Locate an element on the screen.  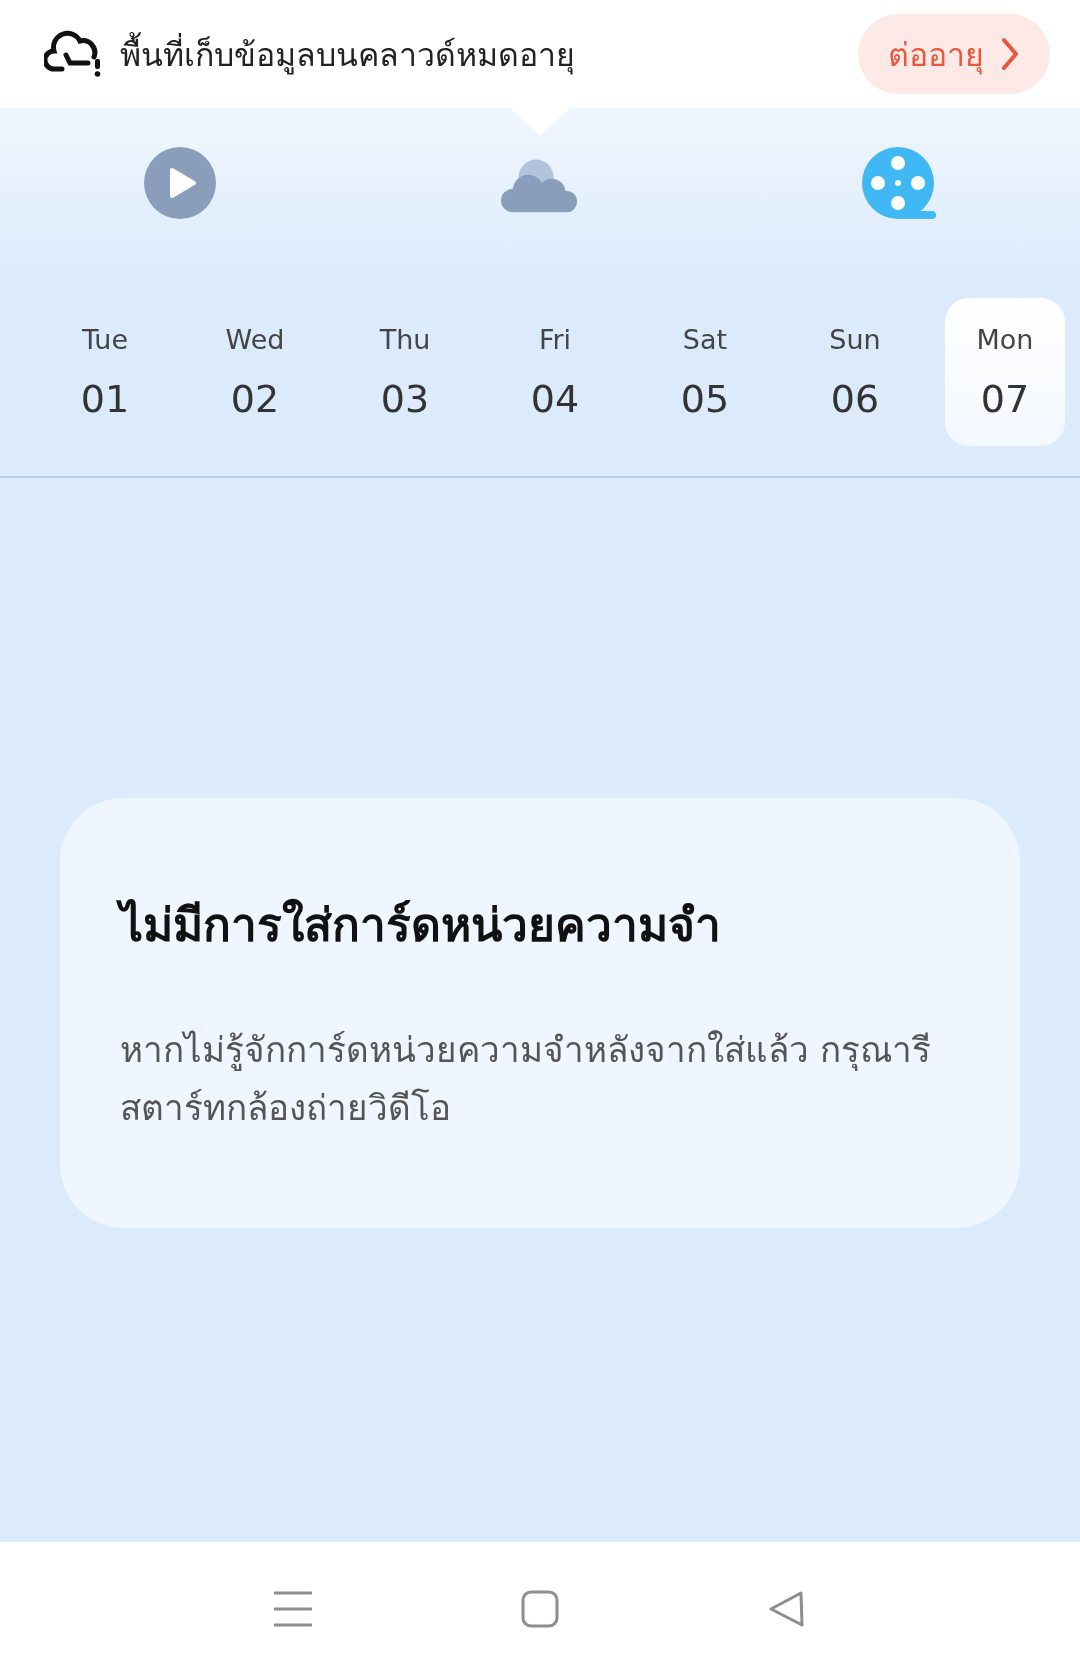
film-reel-icon is located at coordinates (900, 183).